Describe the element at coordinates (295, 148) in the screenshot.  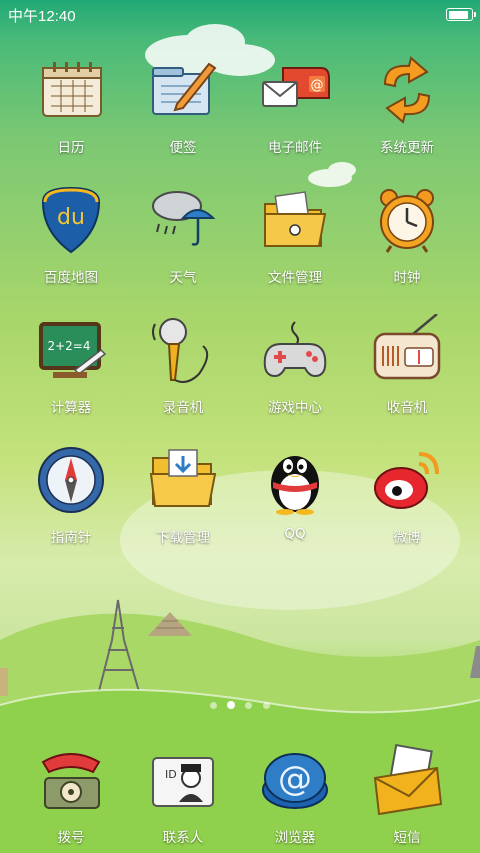
I see `app-label: 电子邮件` at that location.